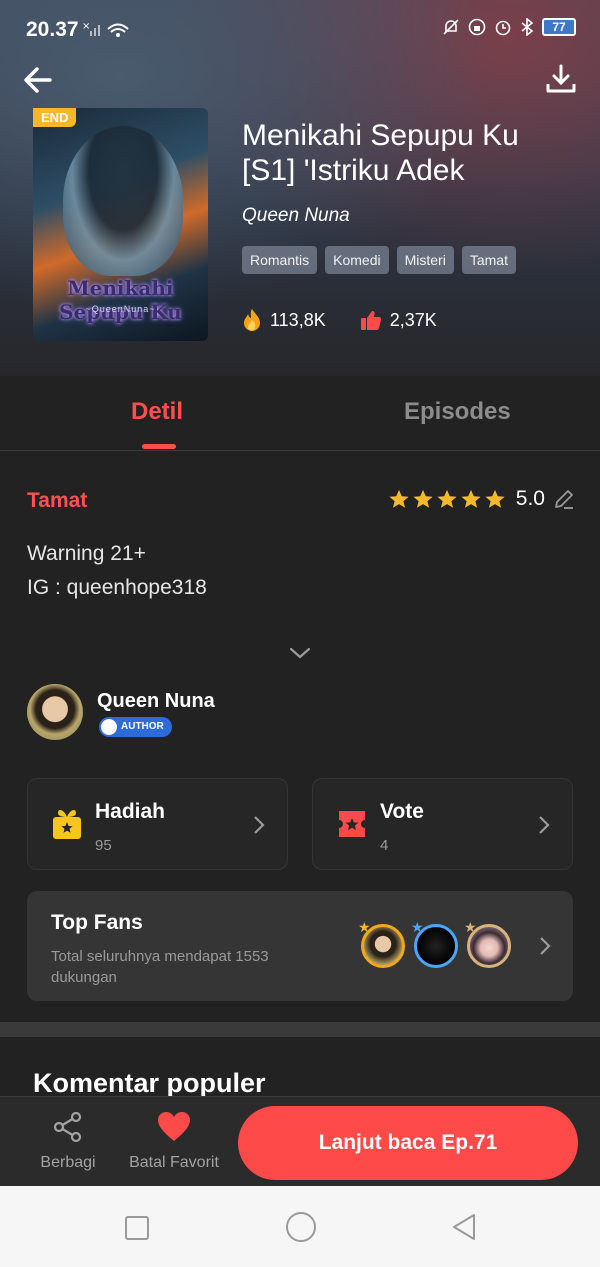  I want to click on author-badge: AUTHOR, so click(135, 727).